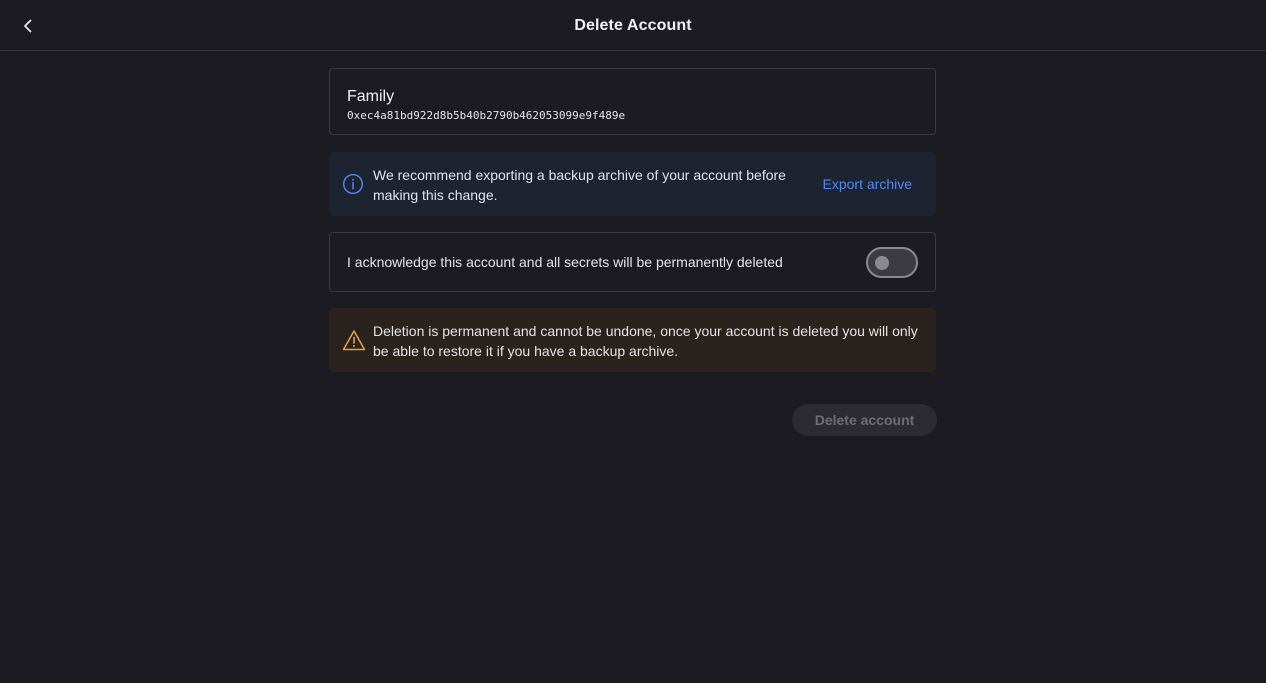  Describe the element at coordinates (867, 184) in the screenshot. I see `export-archive-link: Export archive` at that location.